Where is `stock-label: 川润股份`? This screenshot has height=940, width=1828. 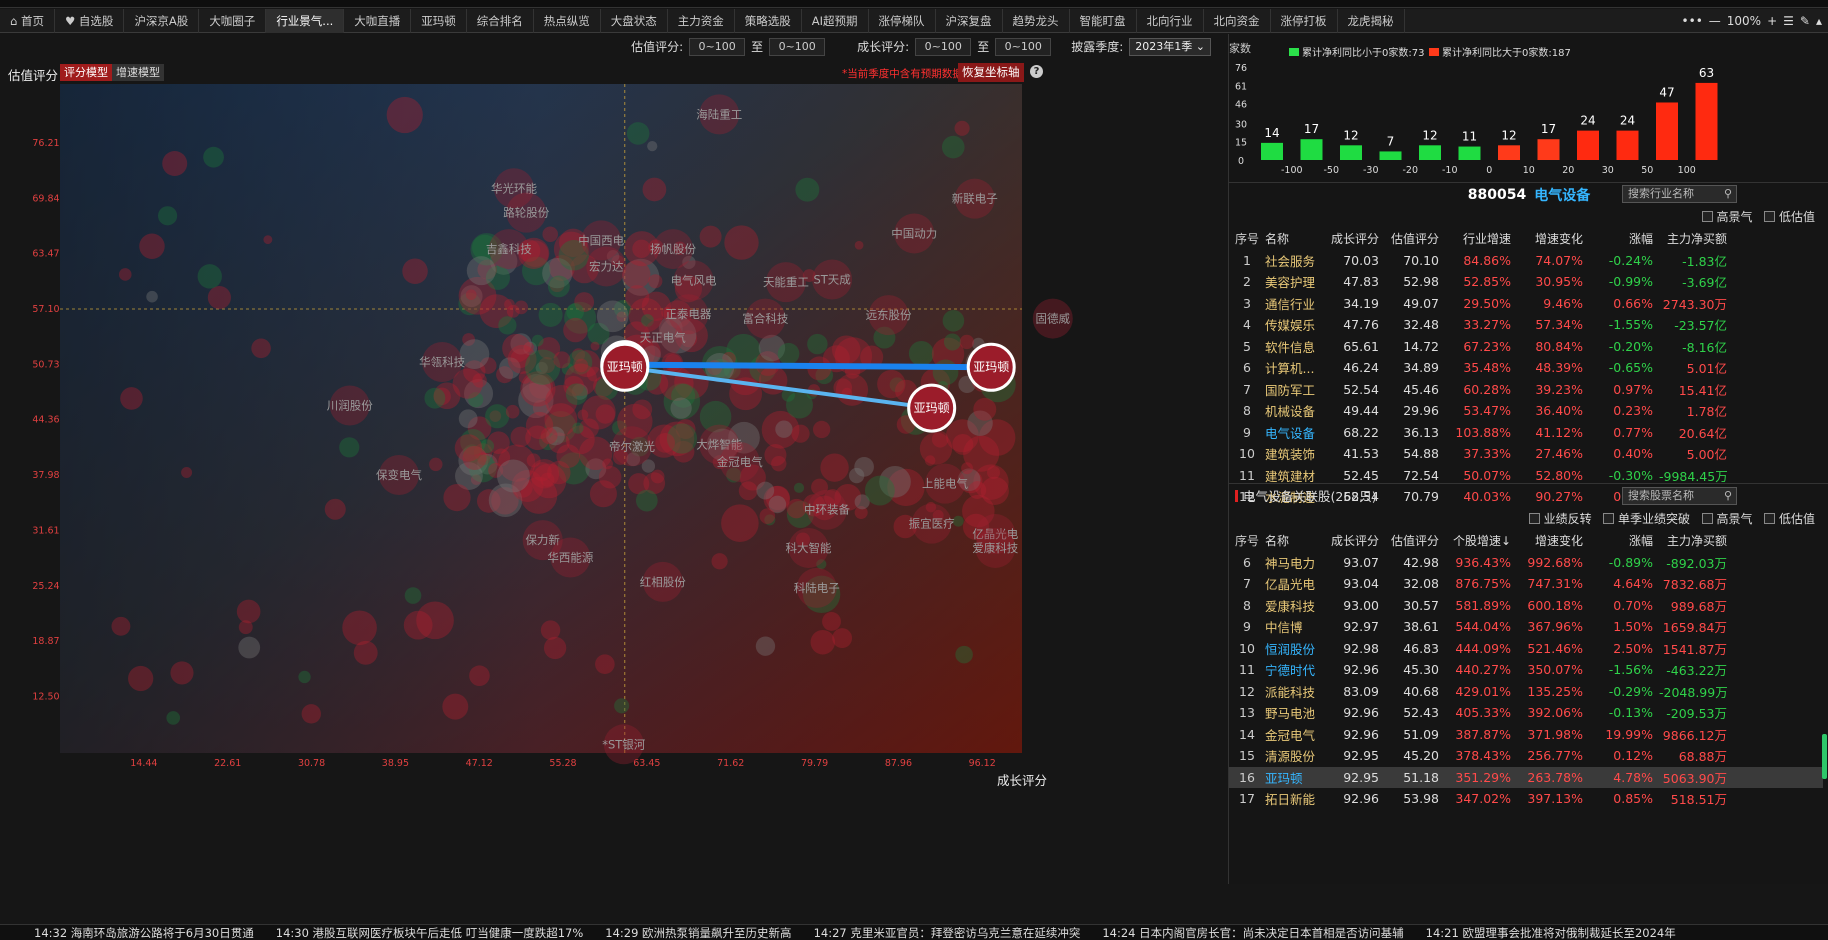
stock-label: 川润股份 is located at coordinates (350, 405).